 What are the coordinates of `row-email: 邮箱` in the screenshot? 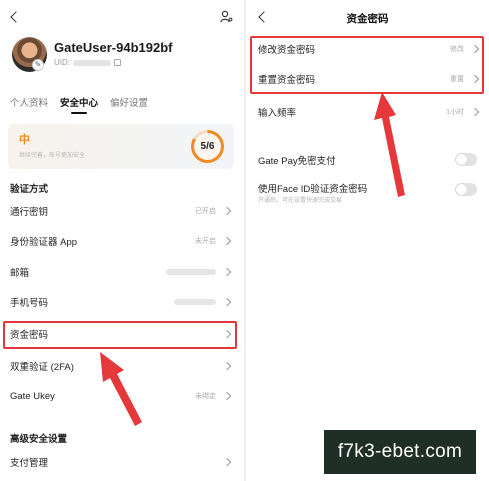 It's located at (120, 272).